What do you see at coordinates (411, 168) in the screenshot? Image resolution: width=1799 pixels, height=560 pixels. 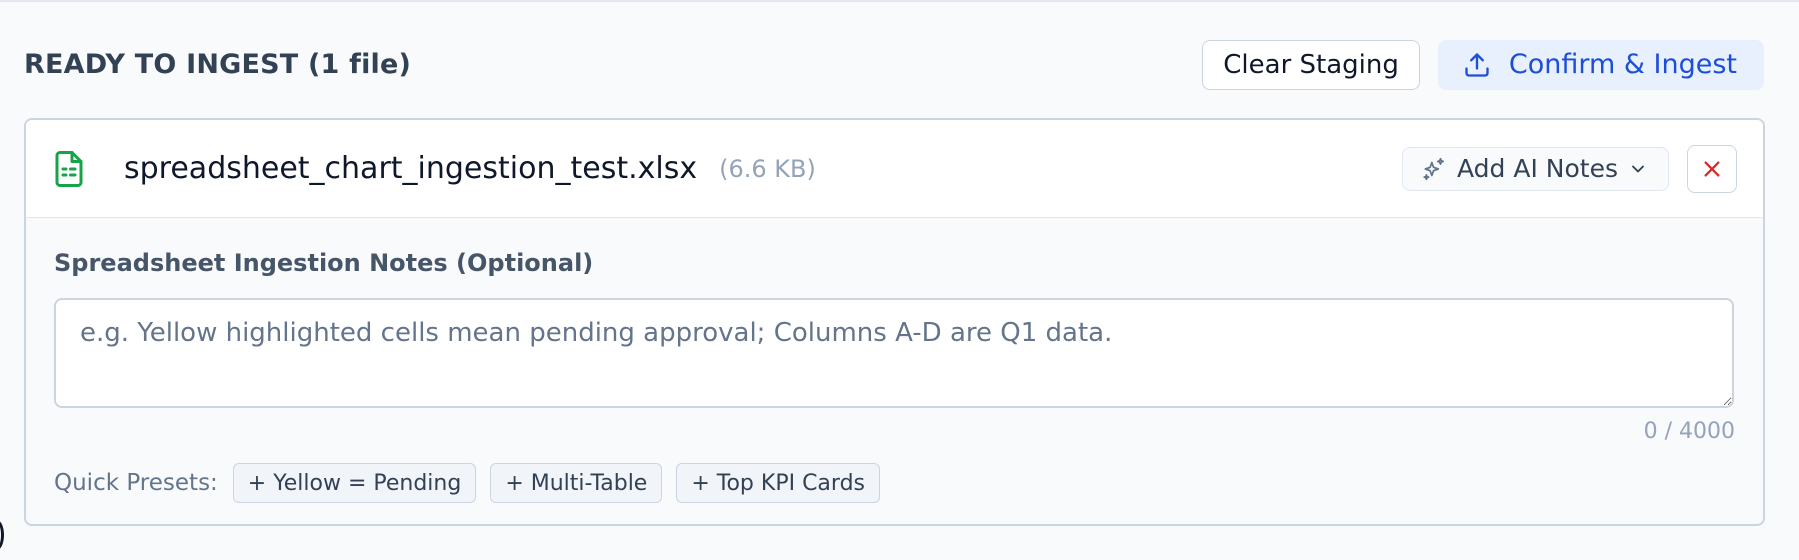 I see `file-name: spreadsheet_chart_ingestion_test.xlsx` at bounding box center [411, 168].